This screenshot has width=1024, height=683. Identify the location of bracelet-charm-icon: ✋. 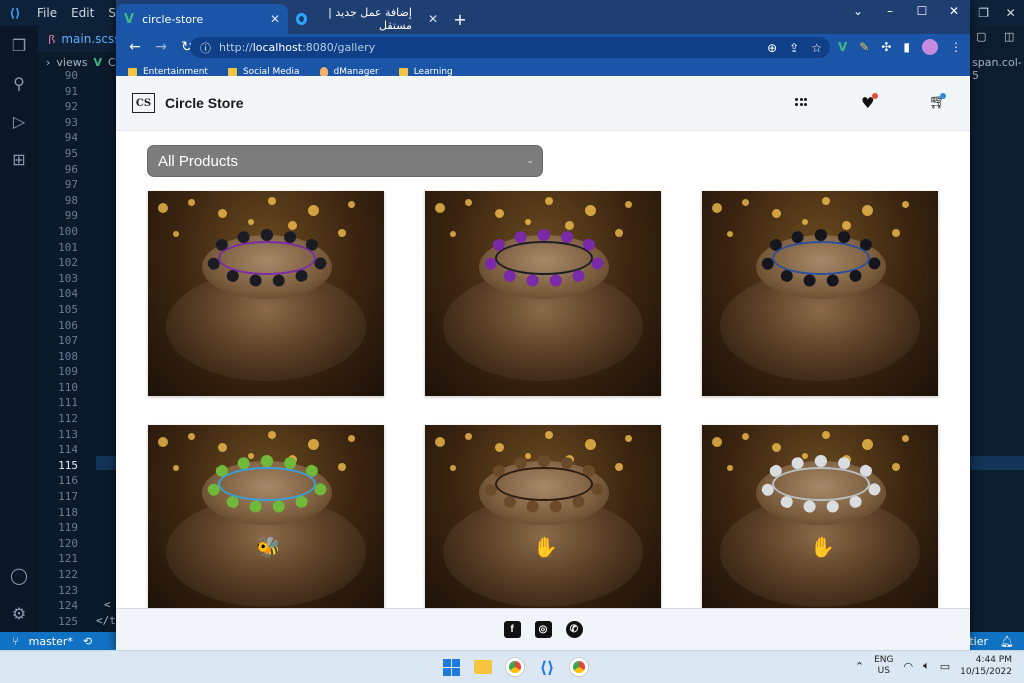
(545, 547).